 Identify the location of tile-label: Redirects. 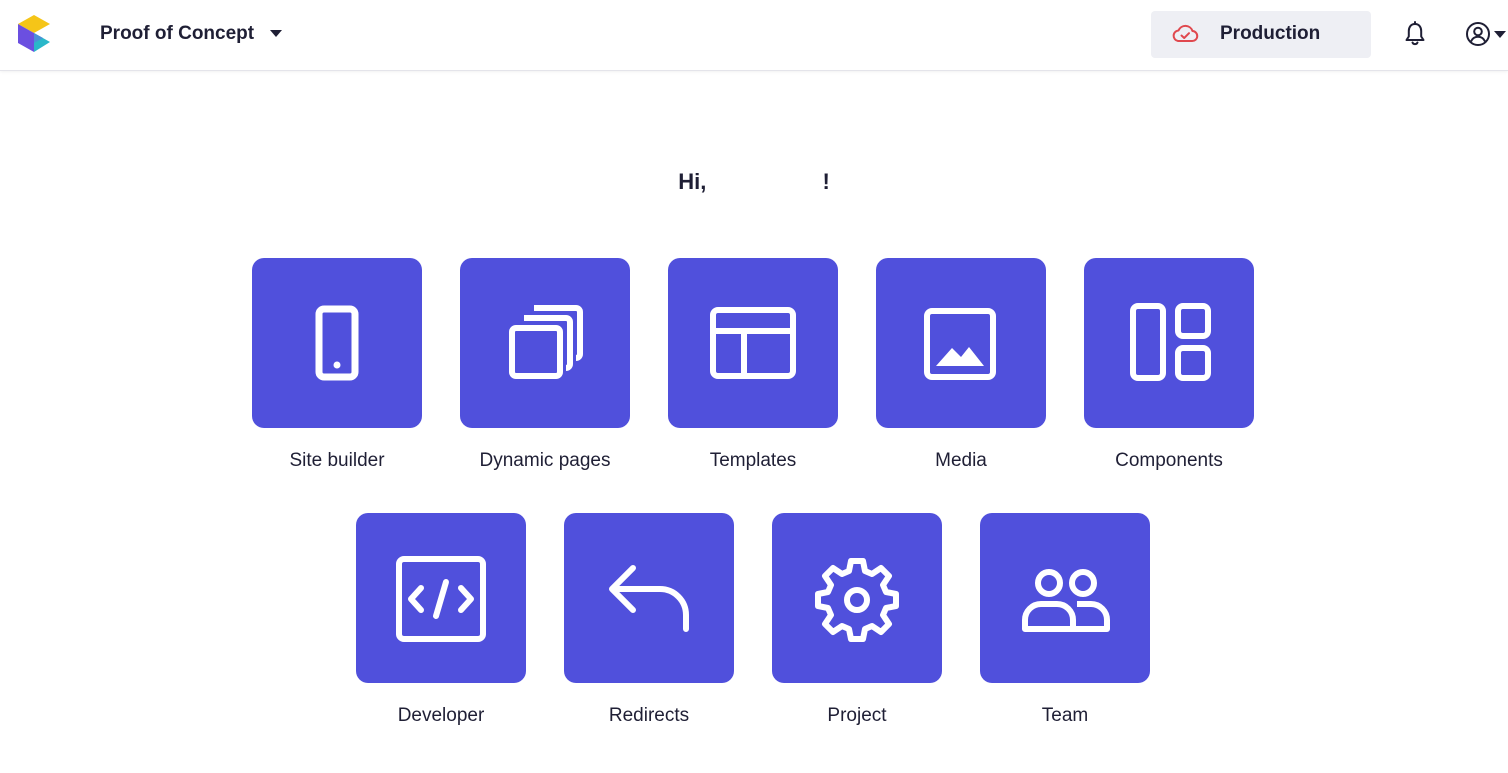
(649, 715).